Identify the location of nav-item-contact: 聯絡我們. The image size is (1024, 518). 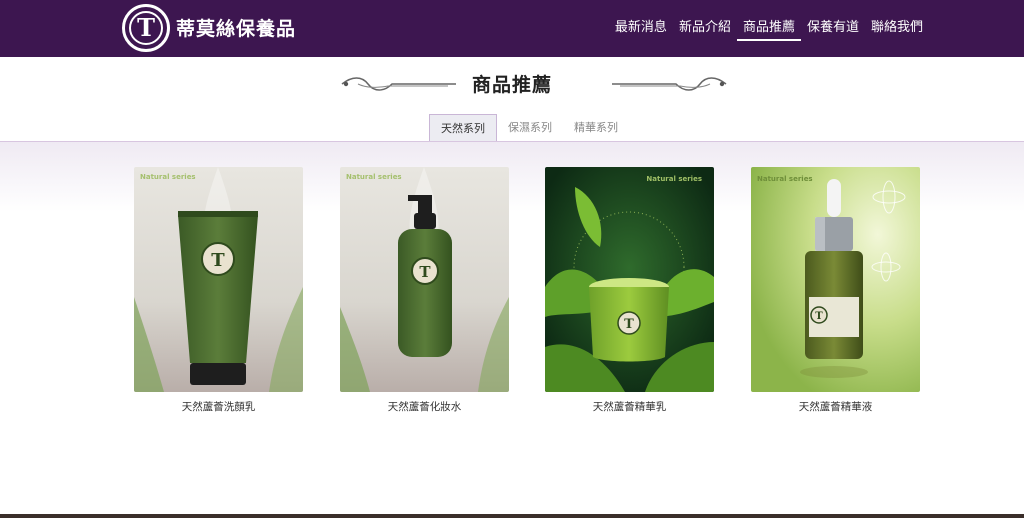
(897, 28).